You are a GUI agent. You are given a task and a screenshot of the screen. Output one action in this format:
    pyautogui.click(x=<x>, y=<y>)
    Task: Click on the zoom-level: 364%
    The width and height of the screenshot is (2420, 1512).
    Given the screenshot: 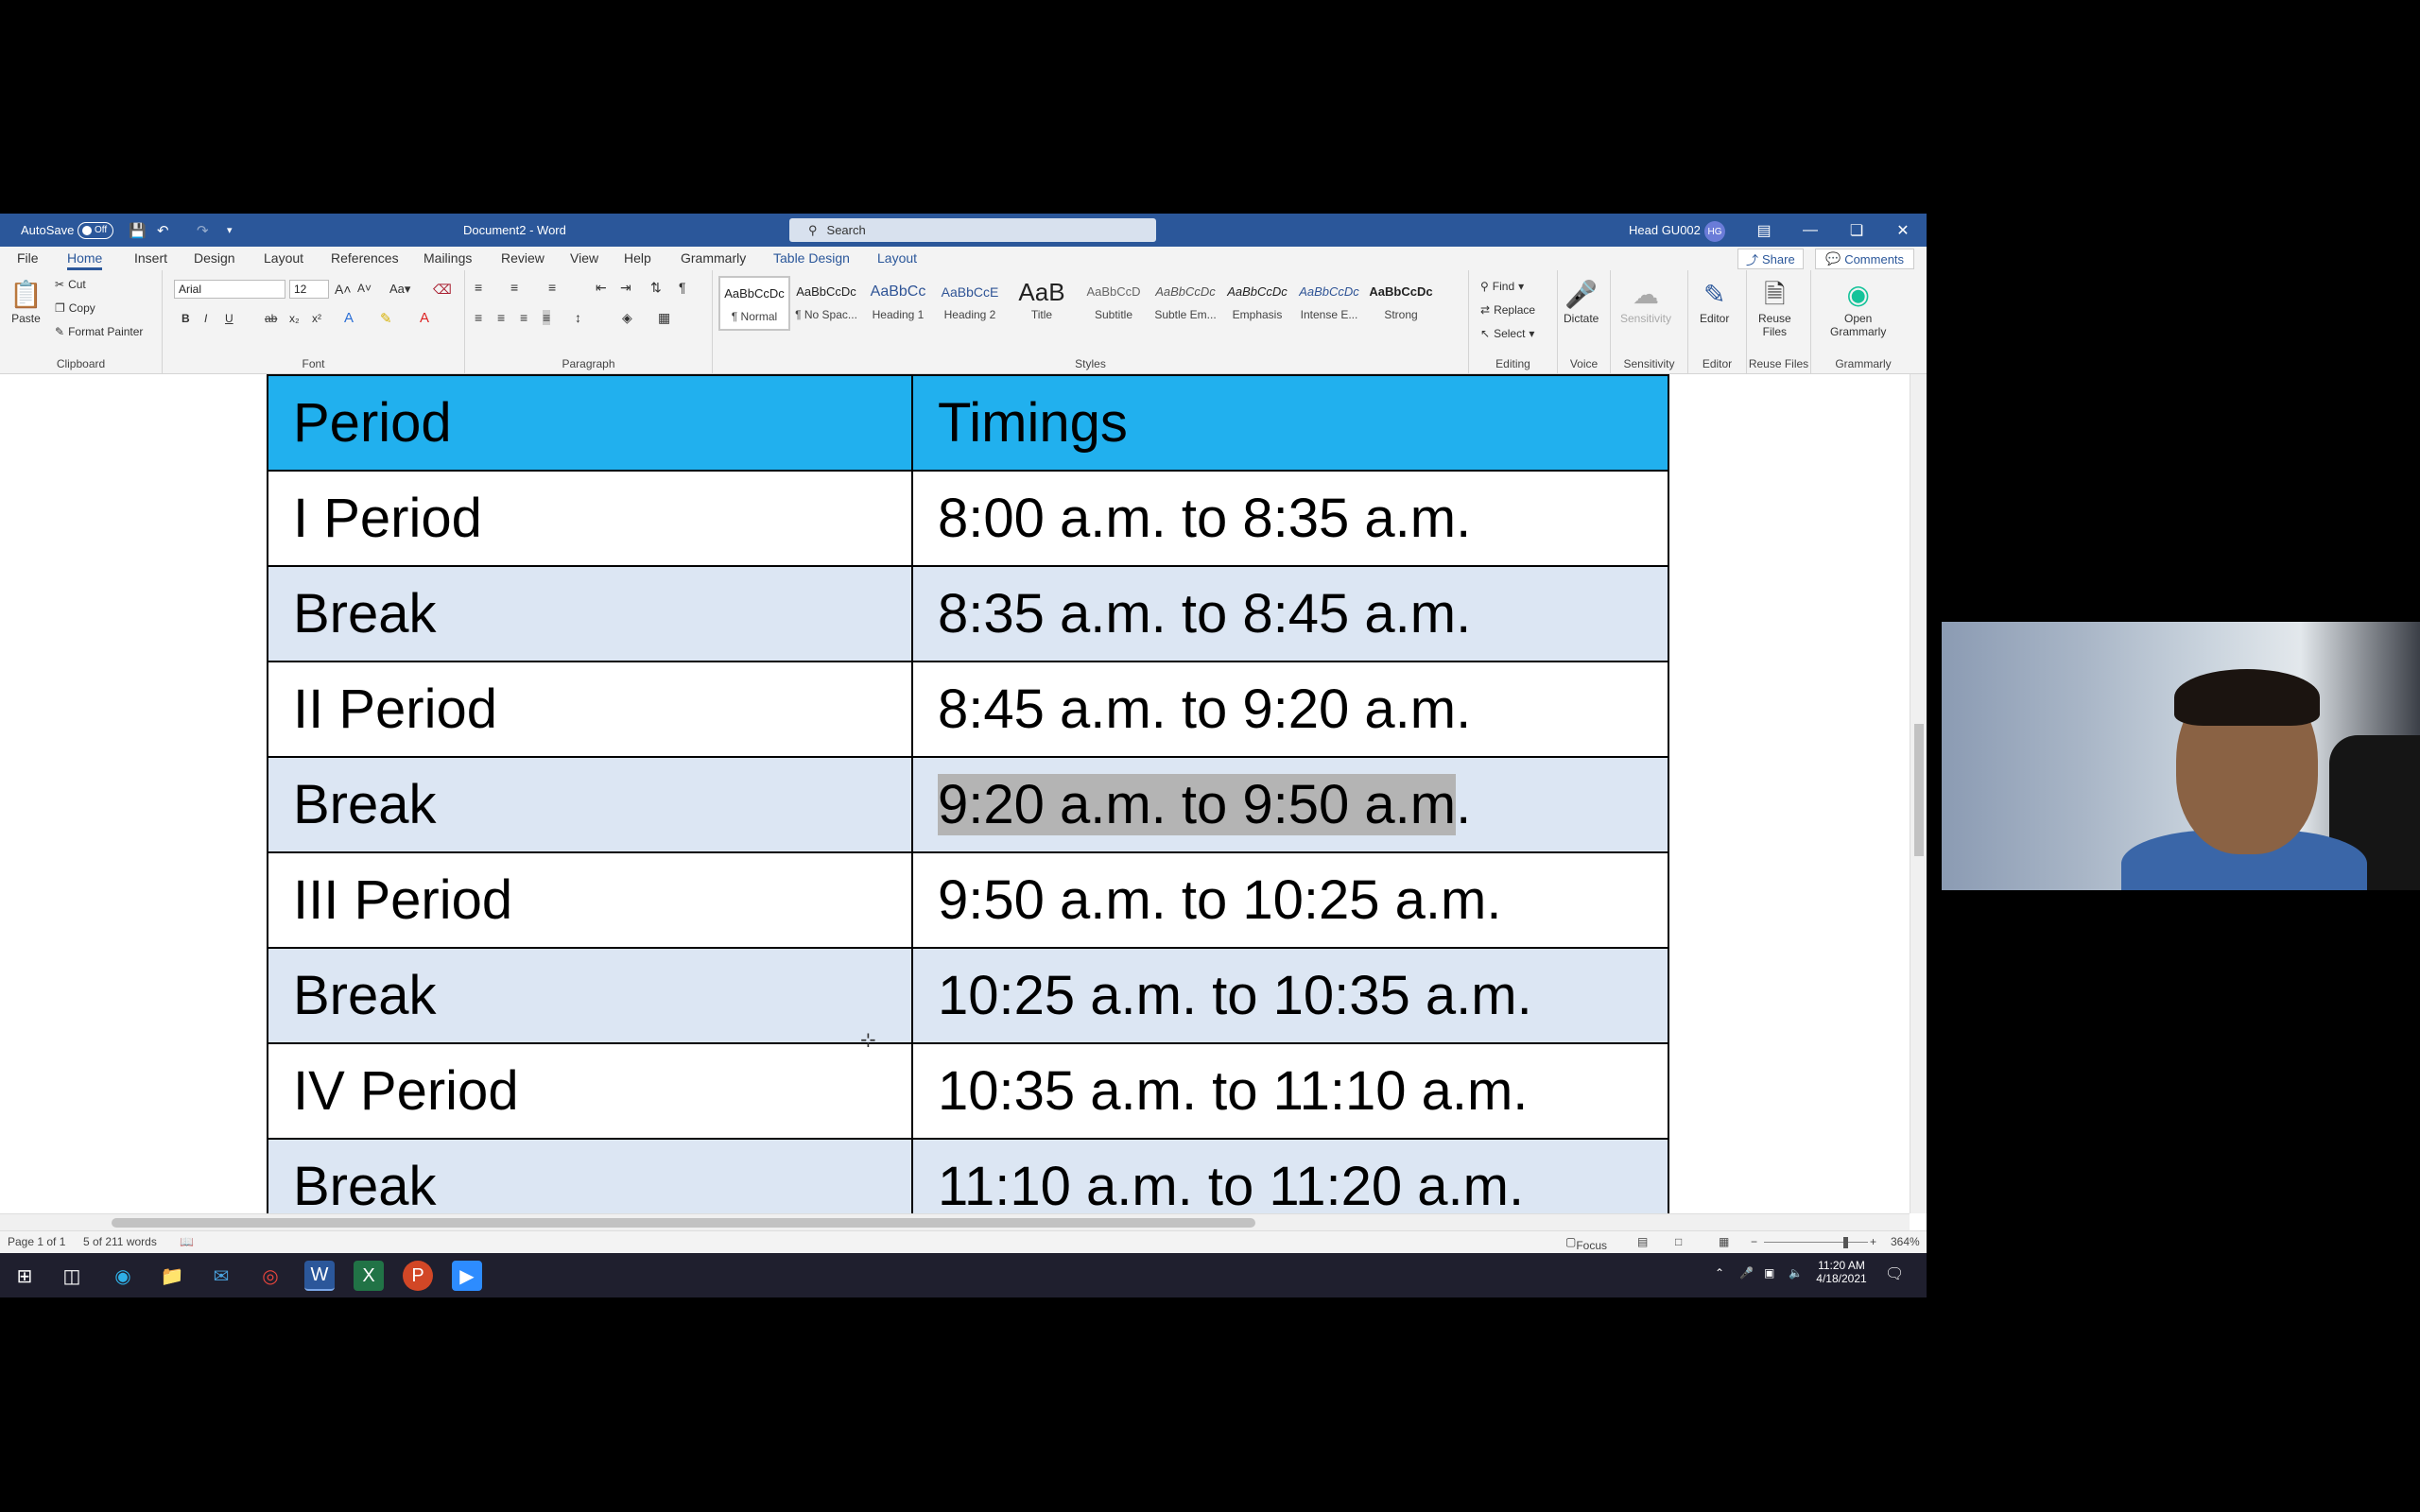 What is the action you would take?
    pyautogui.click(x=1905, y=1241)
    